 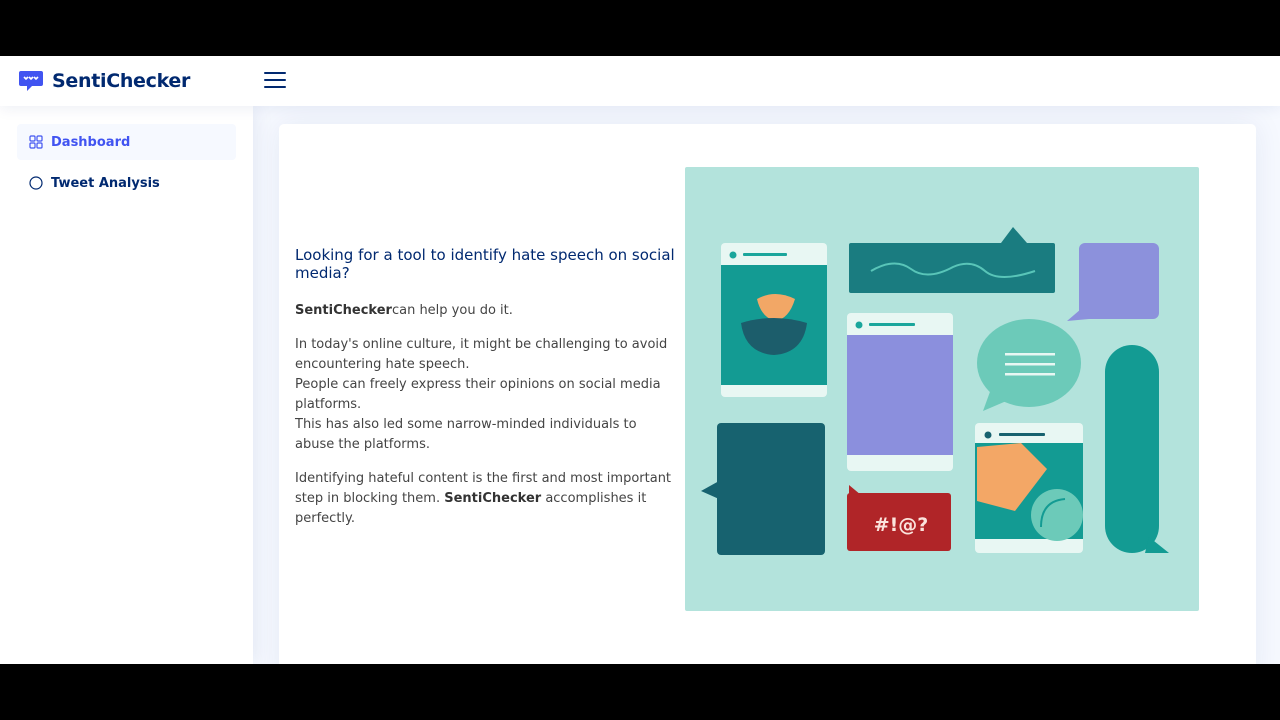 What do you see at coordinates (105, 183) in the screenshot?
I see `sidebar-item-label: Tweet Analysis` at bounding box center [105, 183].